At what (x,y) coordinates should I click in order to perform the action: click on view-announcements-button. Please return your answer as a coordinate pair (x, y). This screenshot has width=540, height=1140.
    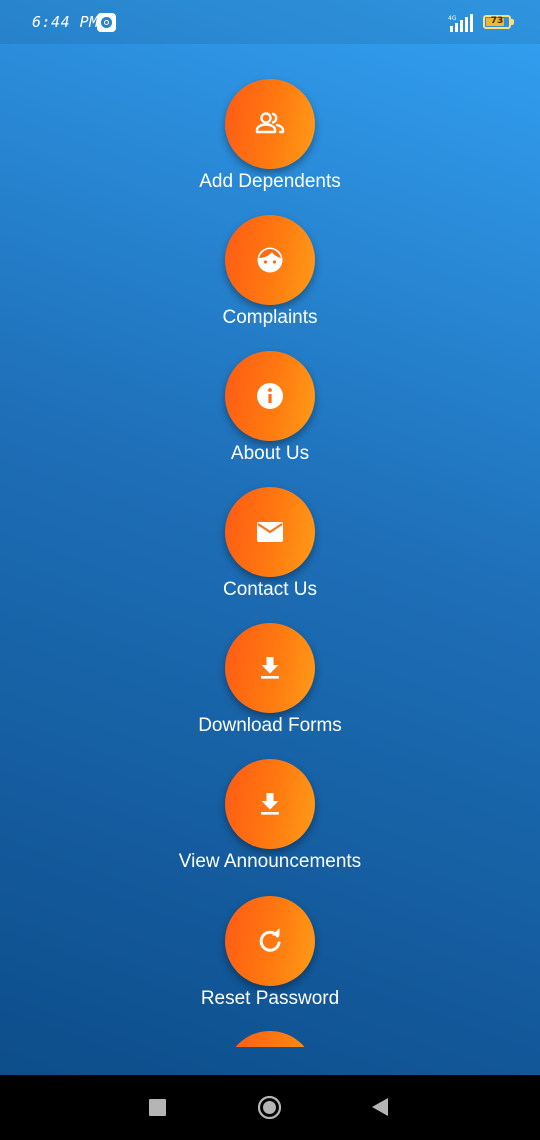
    Looking at the image, I should click on (270, 804).